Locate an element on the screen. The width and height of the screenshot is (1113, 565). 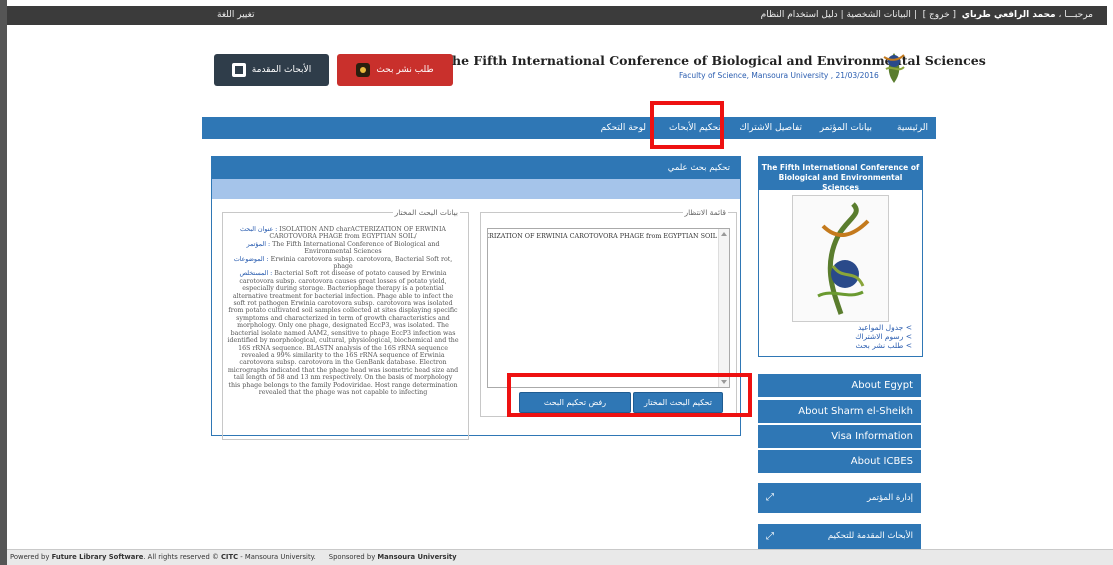
about-egypt-button: About Egypt is located at coordinates (839, 385).